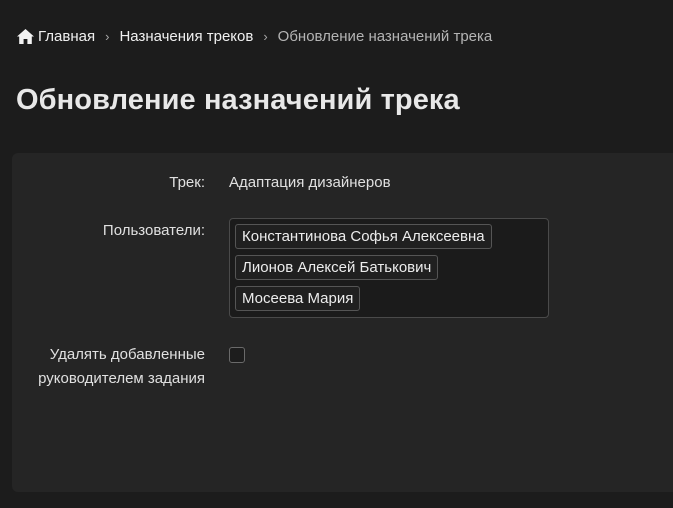  What do you see at coordinates (153, 230) in the screenshot?
I see `users-label: Пользователи:` at bounding box center [153, 230].